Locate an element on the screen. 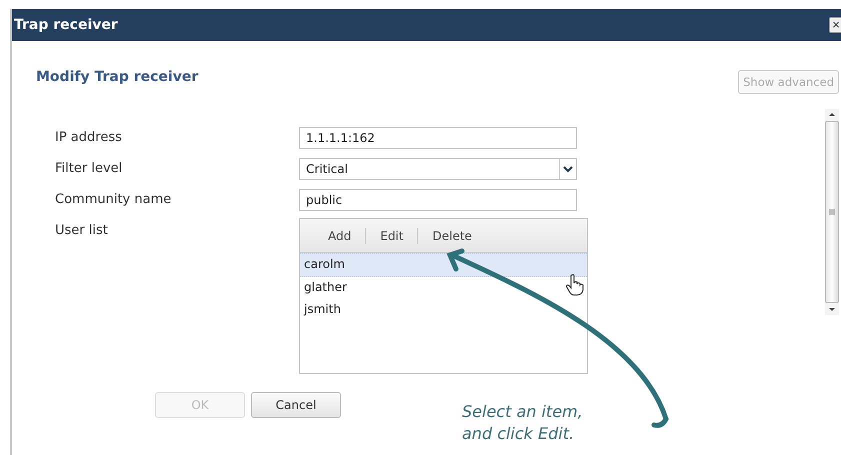 The width and height of the screenshot is (841, 455). toolbar-button: Delete is located at coordinates (452, 235).